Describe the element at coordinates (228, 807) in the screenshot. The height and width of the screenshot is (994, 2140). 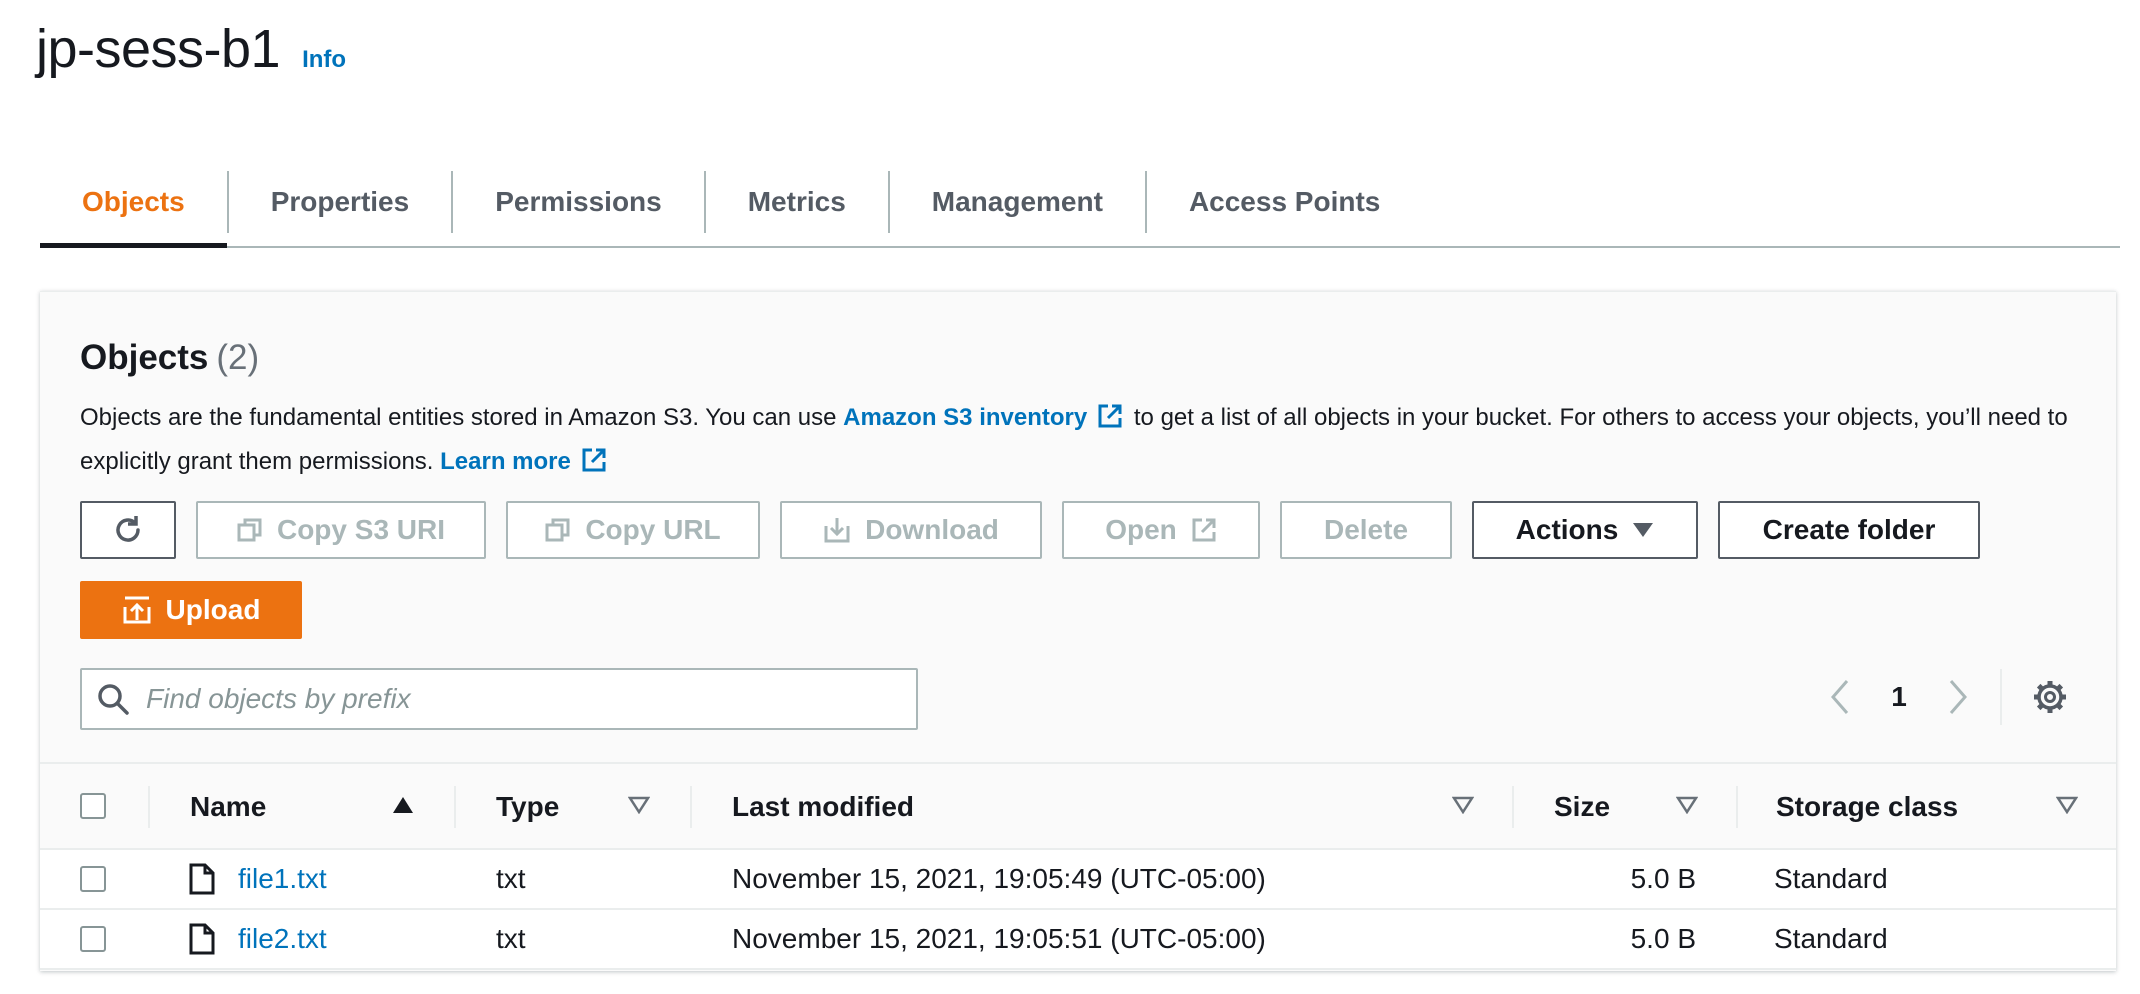
I see `column-header-name: Name` at that location.